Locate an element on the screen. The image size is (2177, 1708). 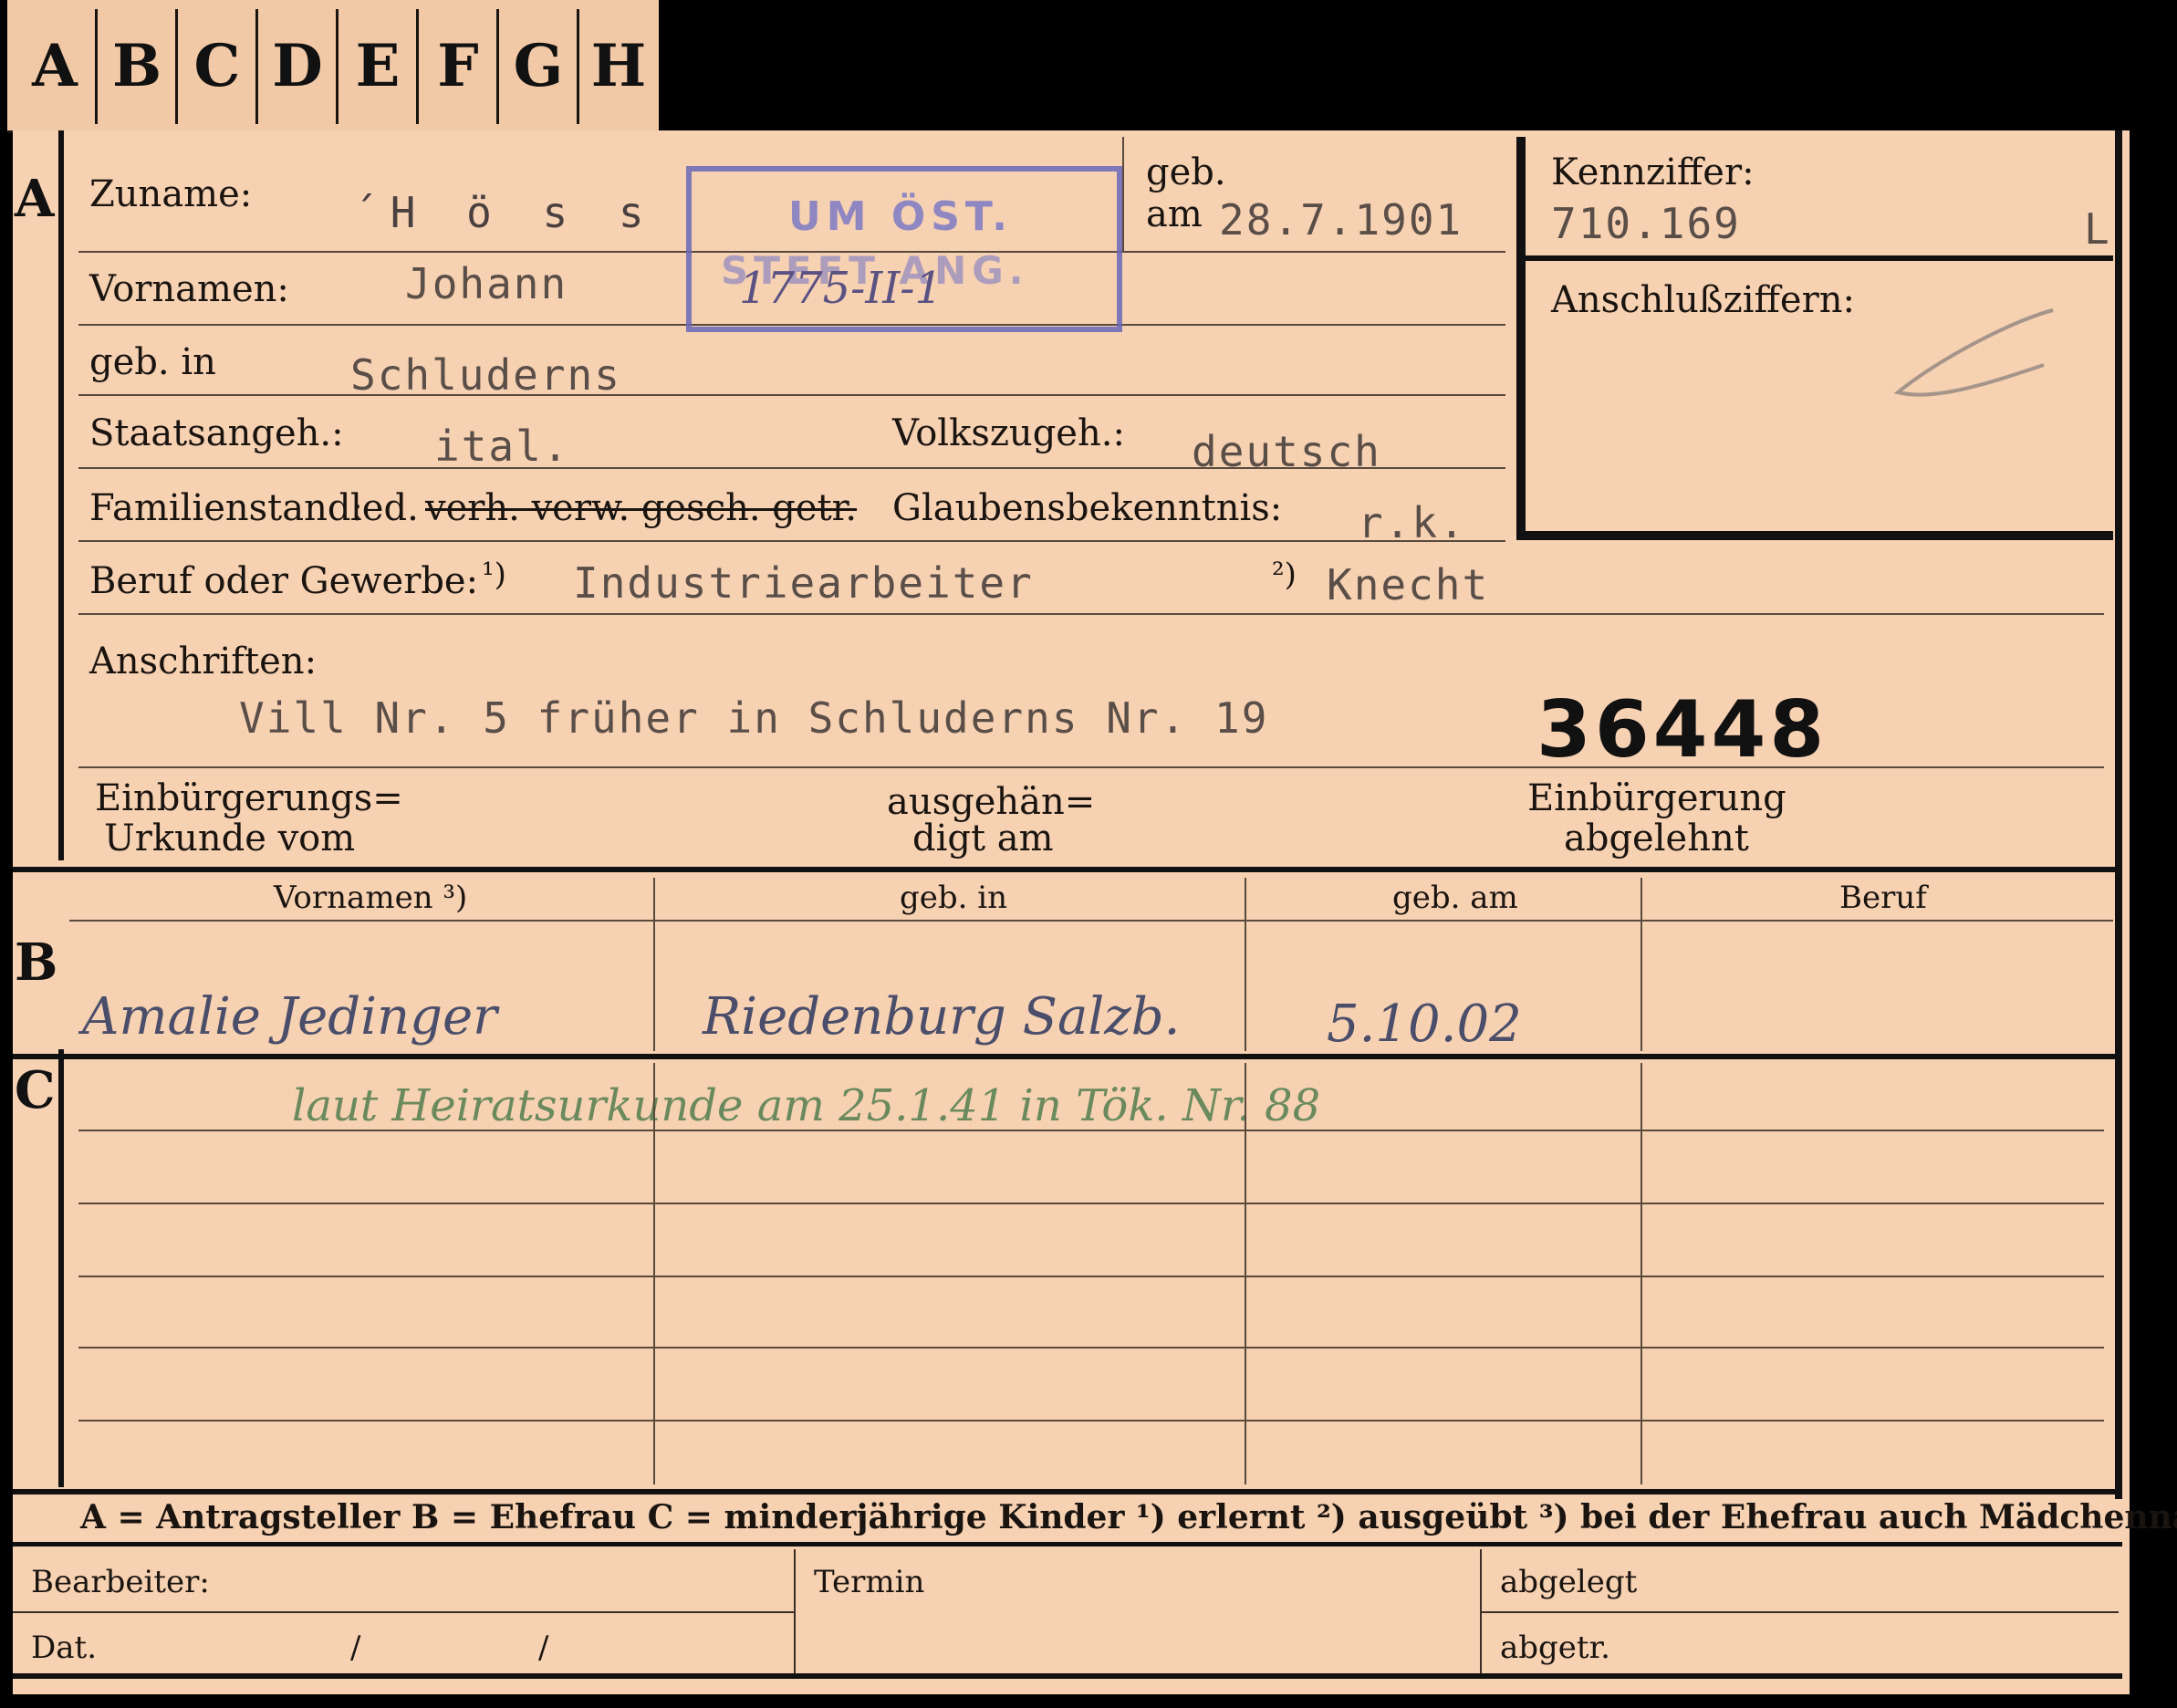
tab-f: F is located at coordinates (458, 66).